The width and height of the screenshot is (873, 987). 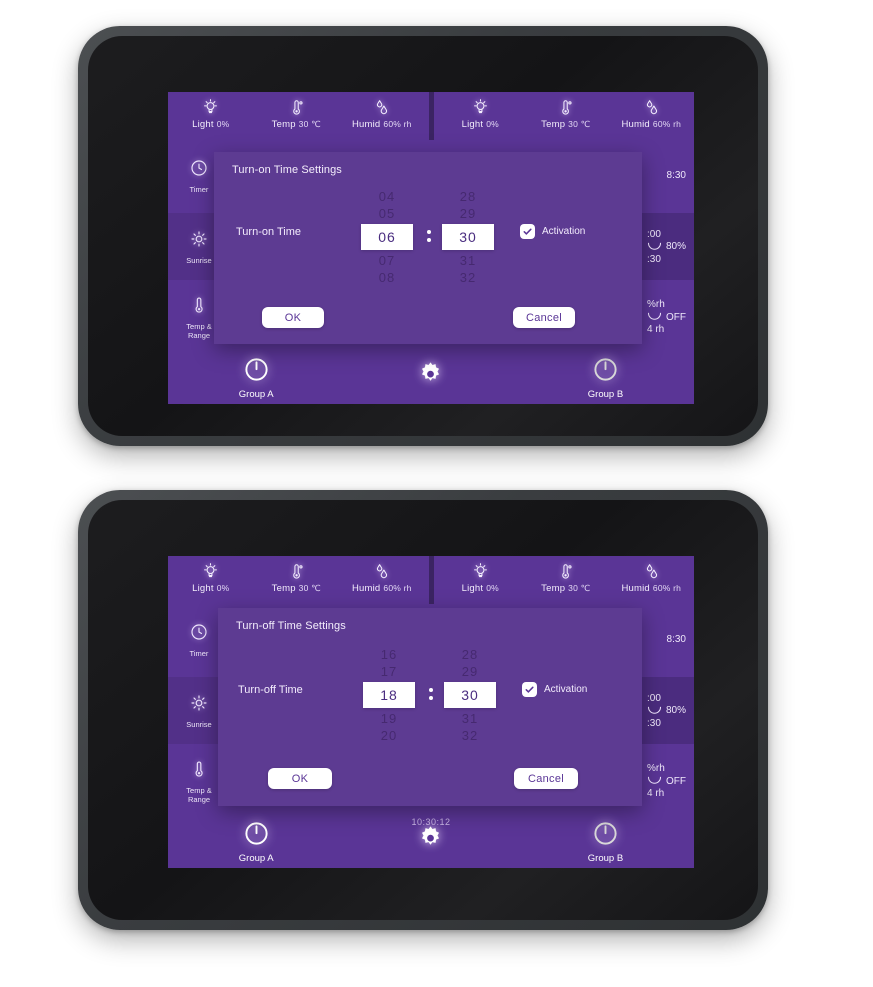 What do you see at coordinates (387, 213) in the screenshot?
I see `hour-above-2: 05` at bounding box center [387, 213].